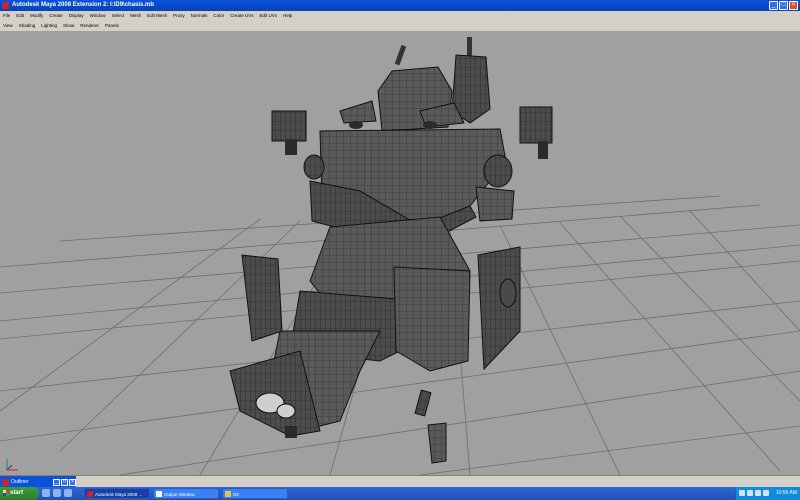  Describe the element at coordinates (19, 493) in the screenshot. I see `start-button: start` at that location.